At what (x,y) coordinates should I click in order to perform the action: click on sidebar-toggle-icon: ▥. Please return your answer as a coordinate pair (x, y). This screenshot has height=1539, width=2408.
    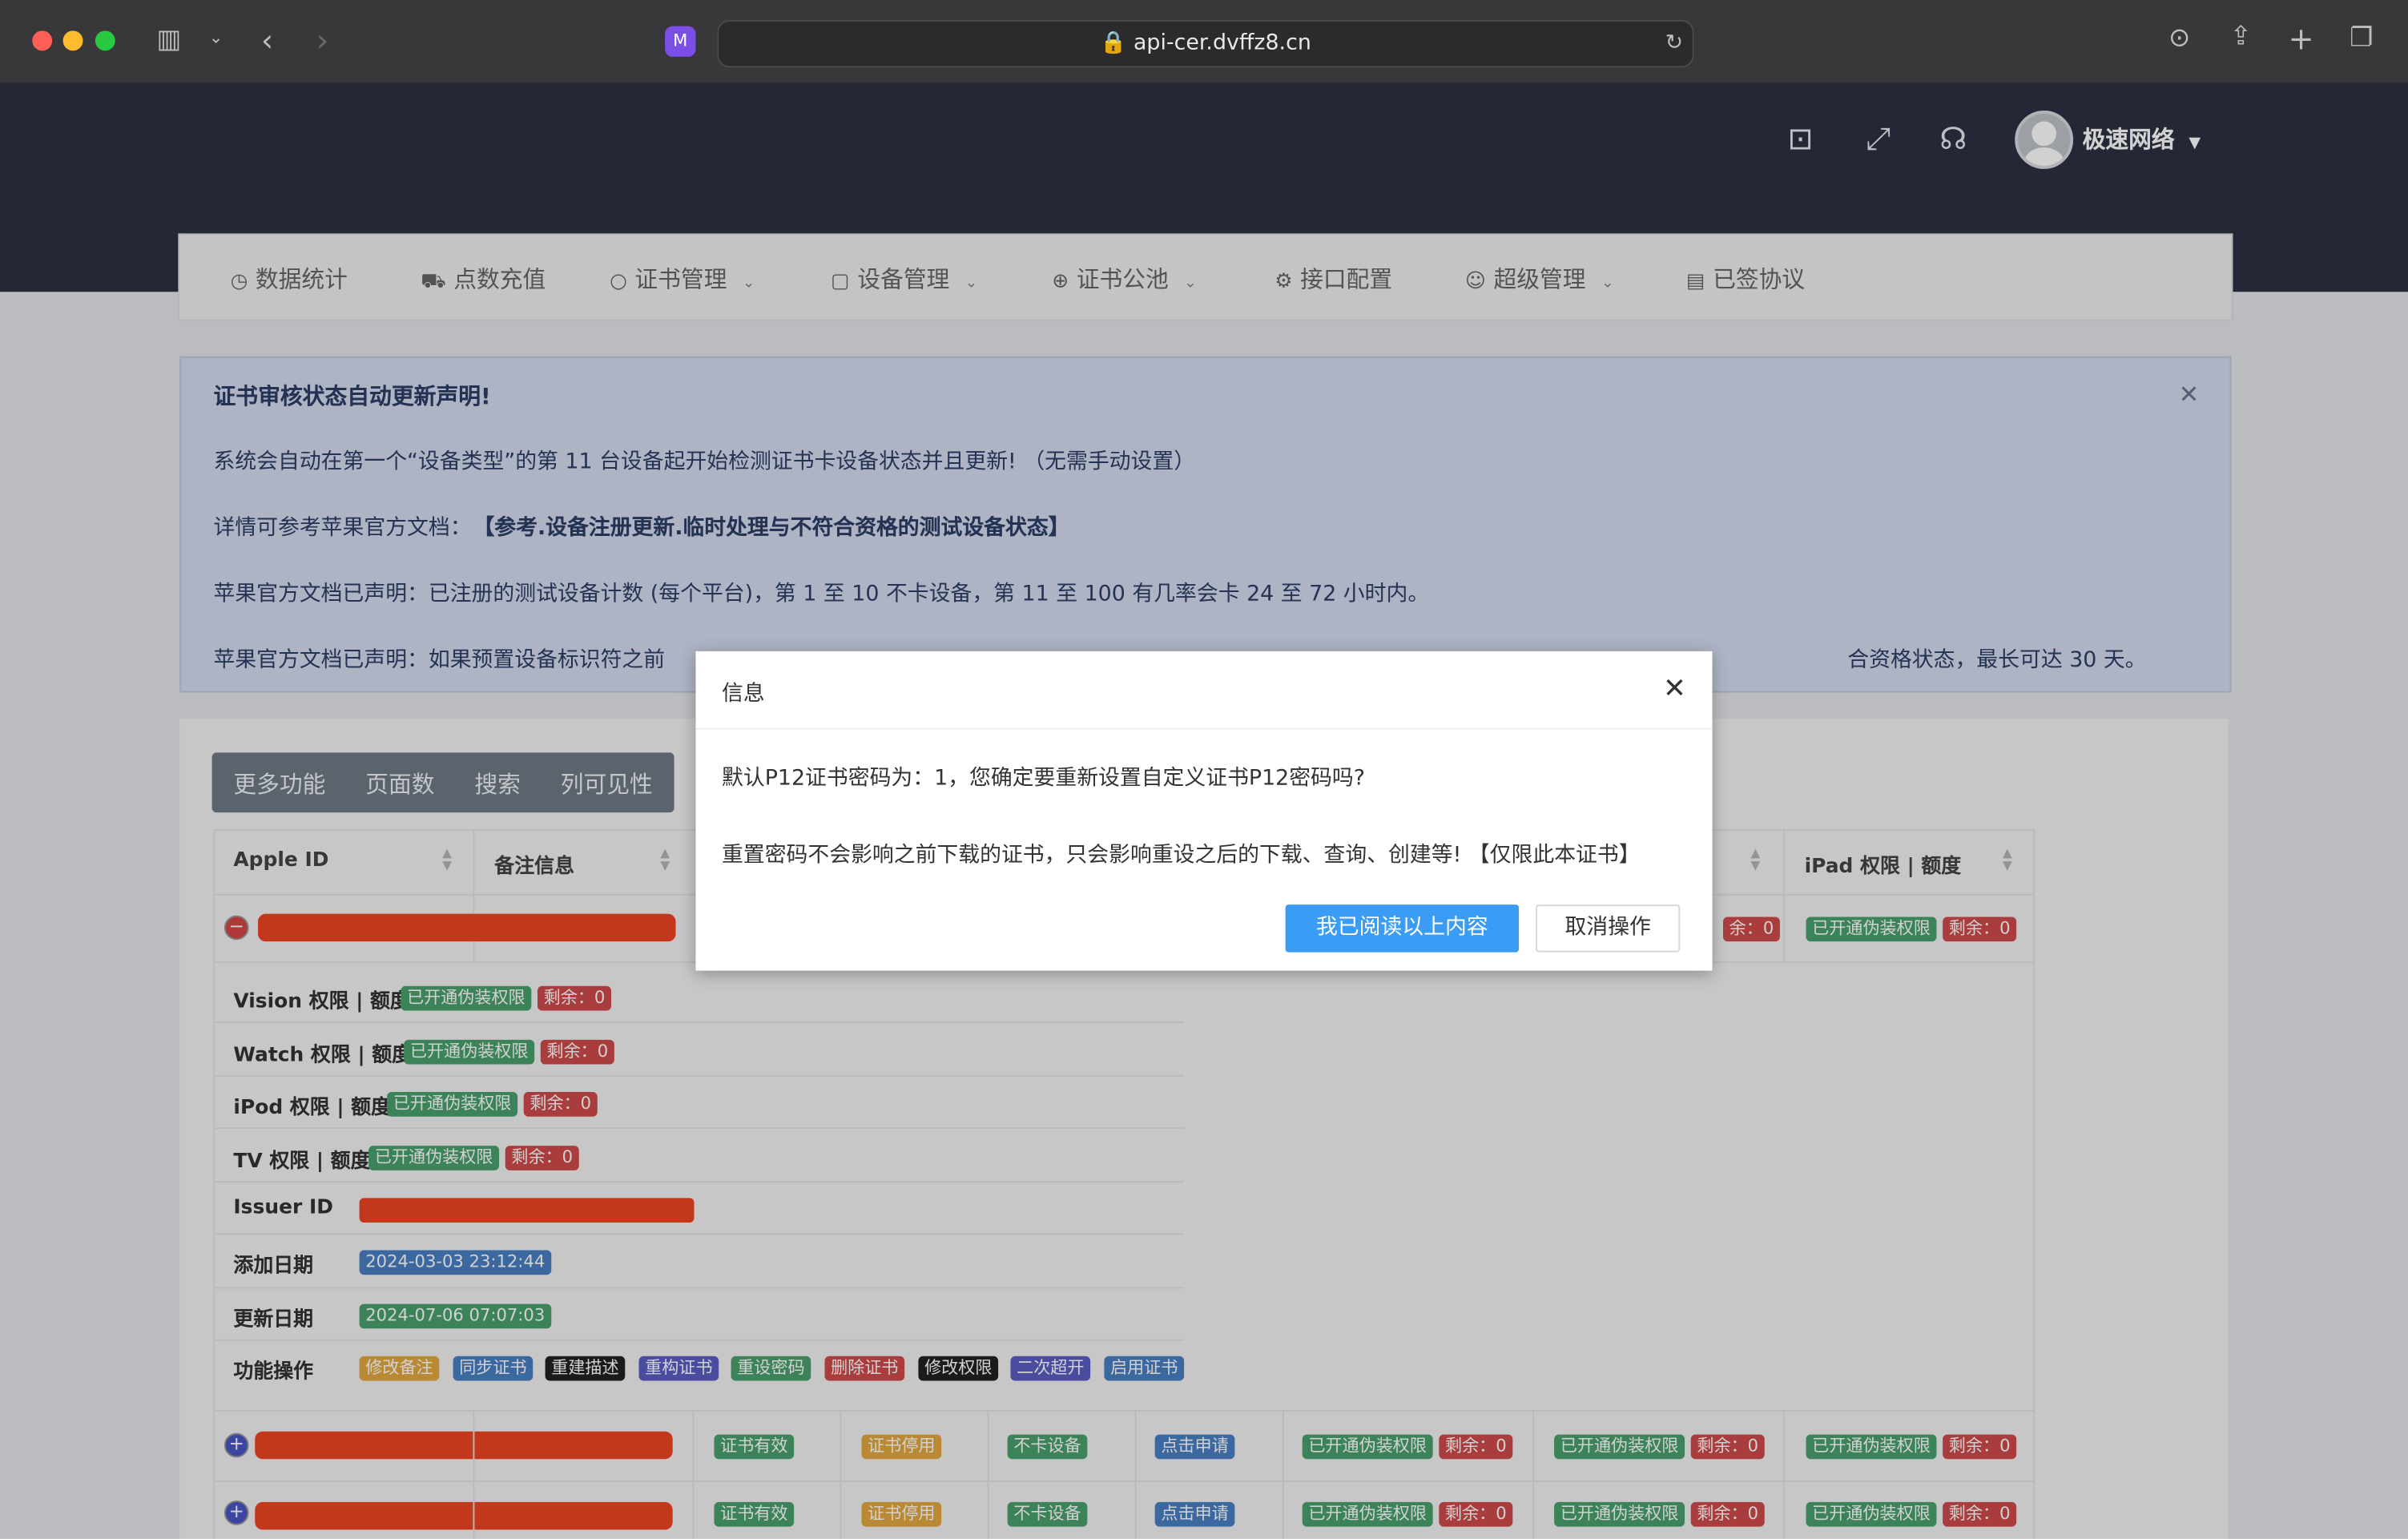
    Looking at the image, I should click on (169, 40).